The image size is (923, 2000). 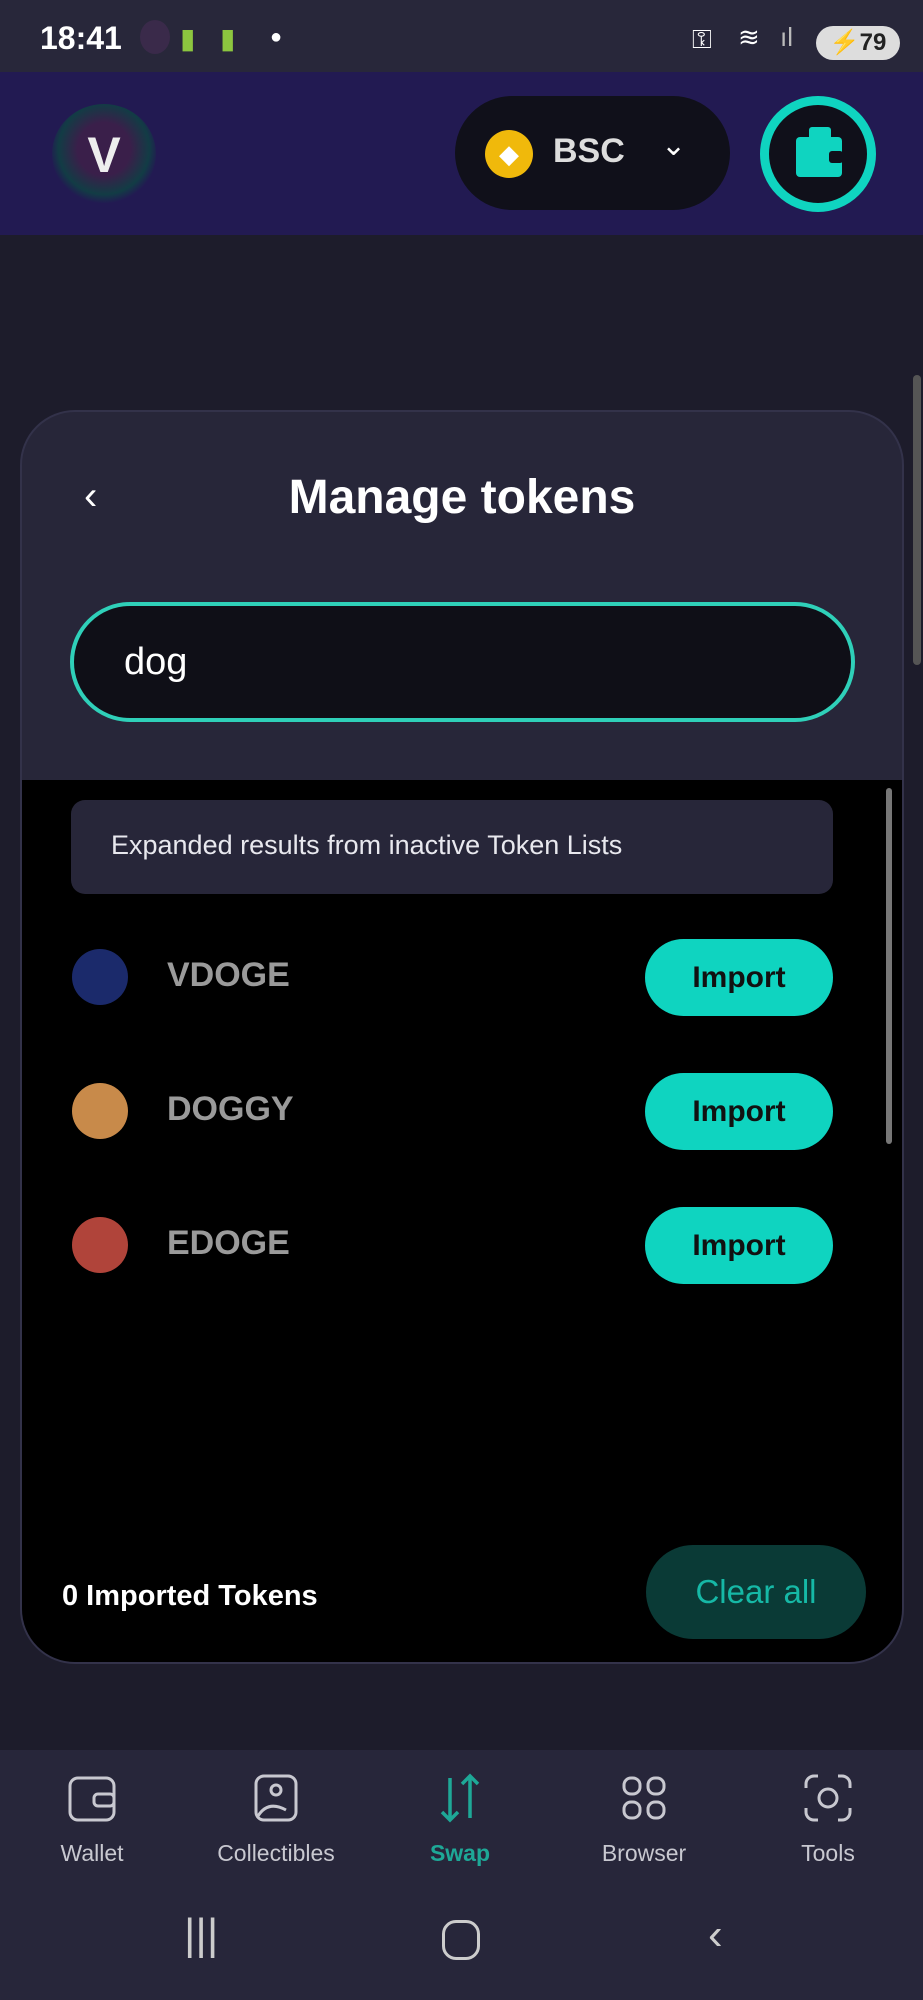 I want to click on app-header: V ◆ BSC ⌄, so click(x=461, y=153).